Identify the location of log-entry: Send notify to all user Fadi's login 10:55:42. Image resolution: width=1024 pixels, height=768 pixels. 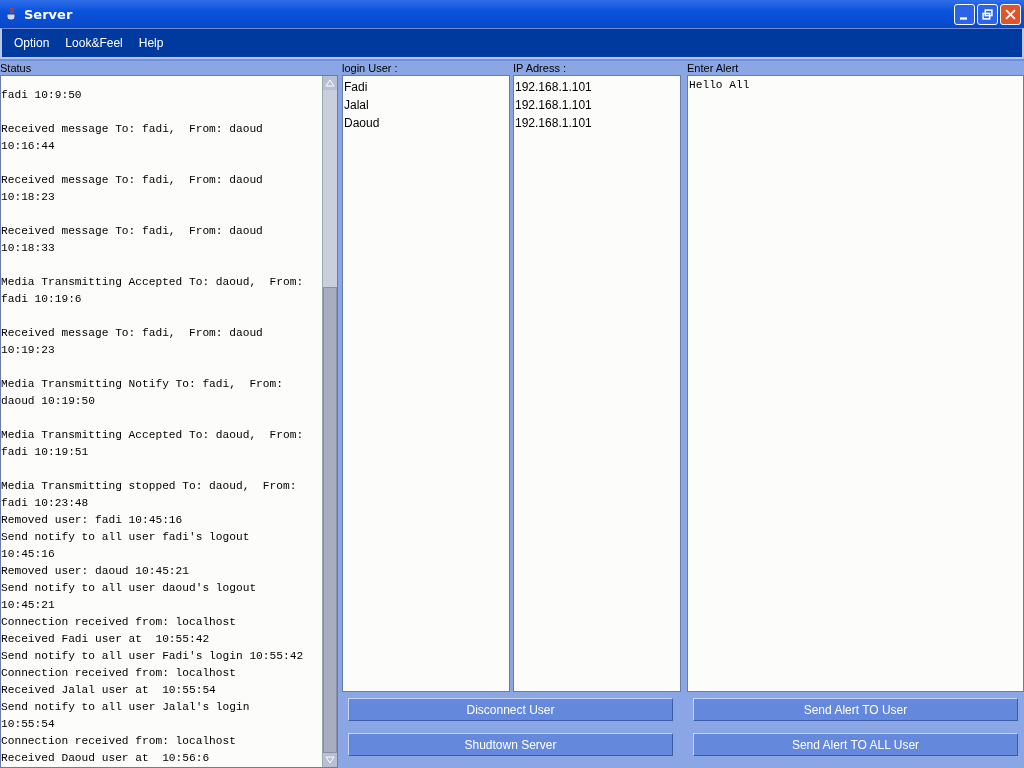
(153, 656).